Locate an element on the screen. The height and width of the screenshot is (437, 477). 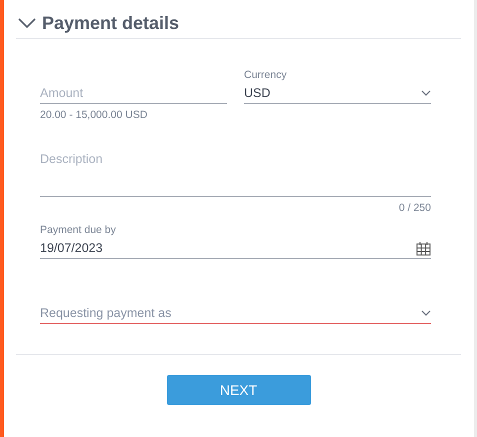
calendar-icon is located at coordinates (423, 248).